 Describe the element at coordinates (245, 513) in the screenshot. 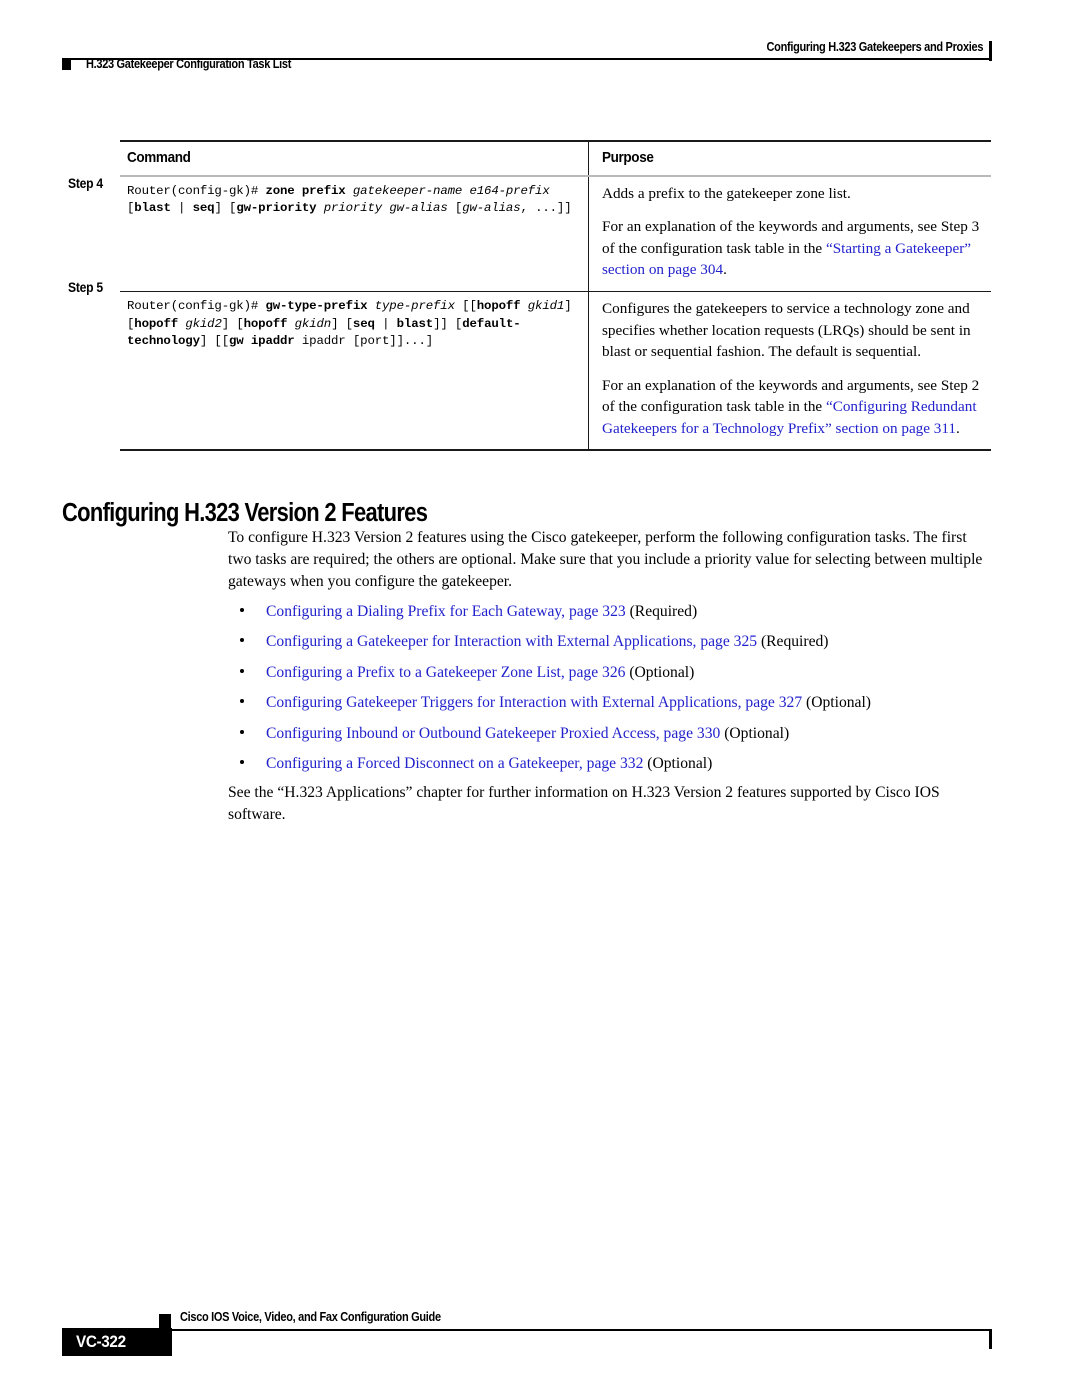

I see `page-title: Configuring H.323 Version 2 Features` at that location.